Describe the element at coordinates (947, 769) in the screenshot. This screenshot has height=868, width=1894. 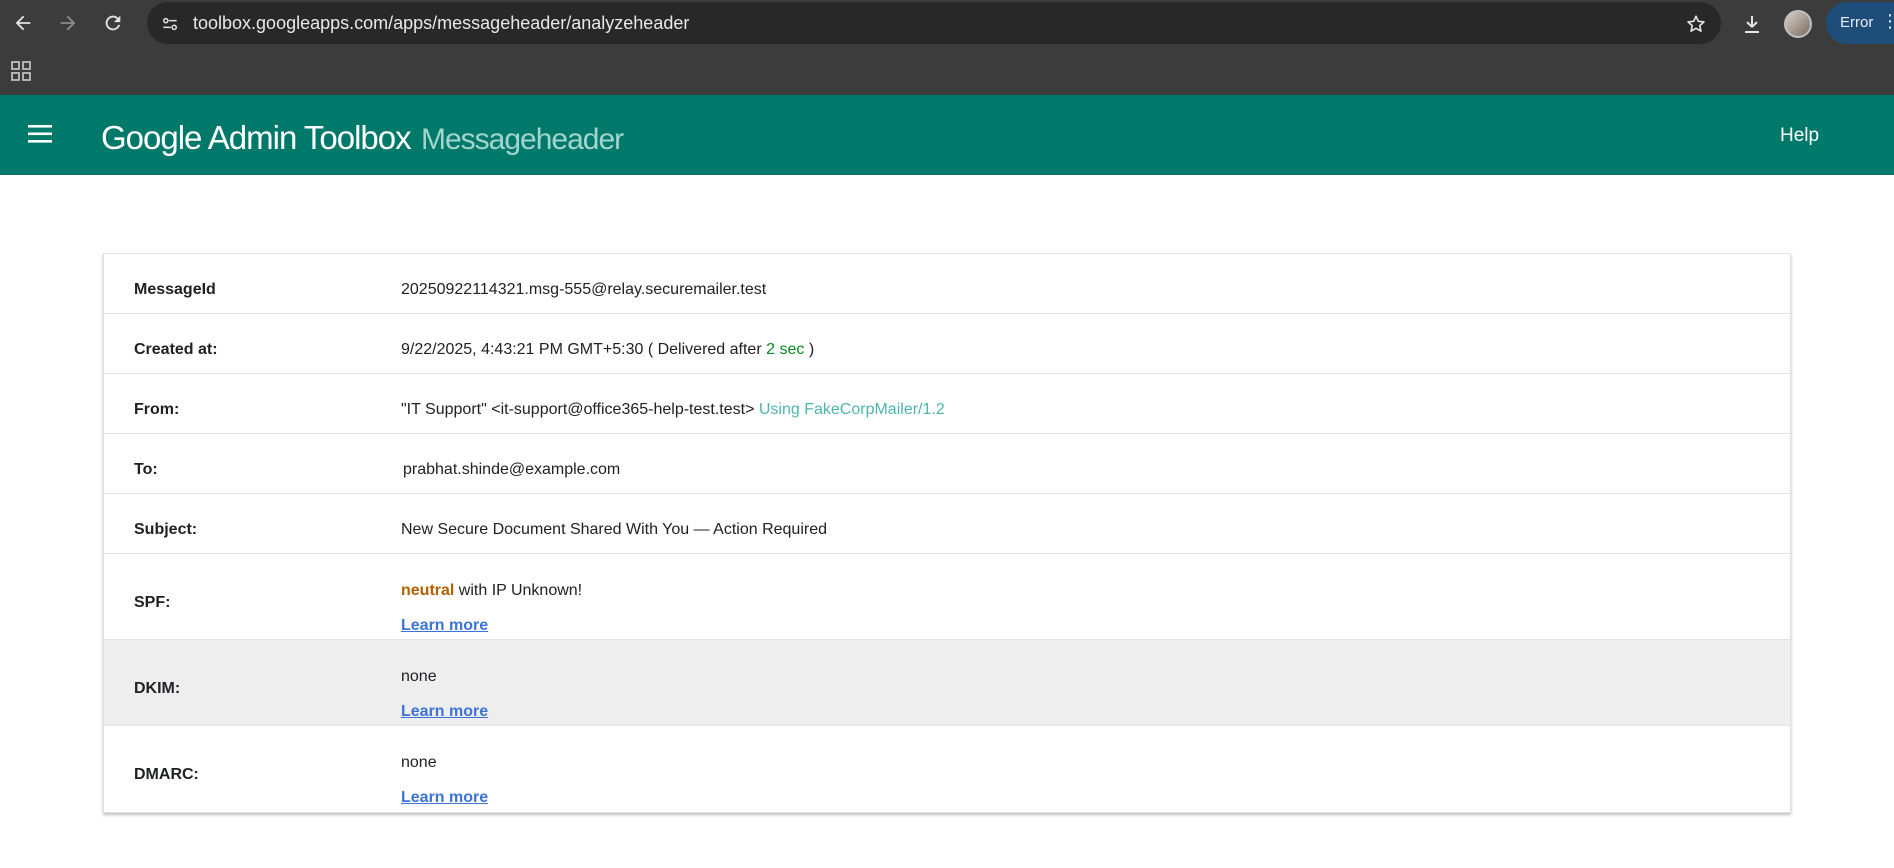
I see `row-dmarc: DMARC: none Learn more` at that location.